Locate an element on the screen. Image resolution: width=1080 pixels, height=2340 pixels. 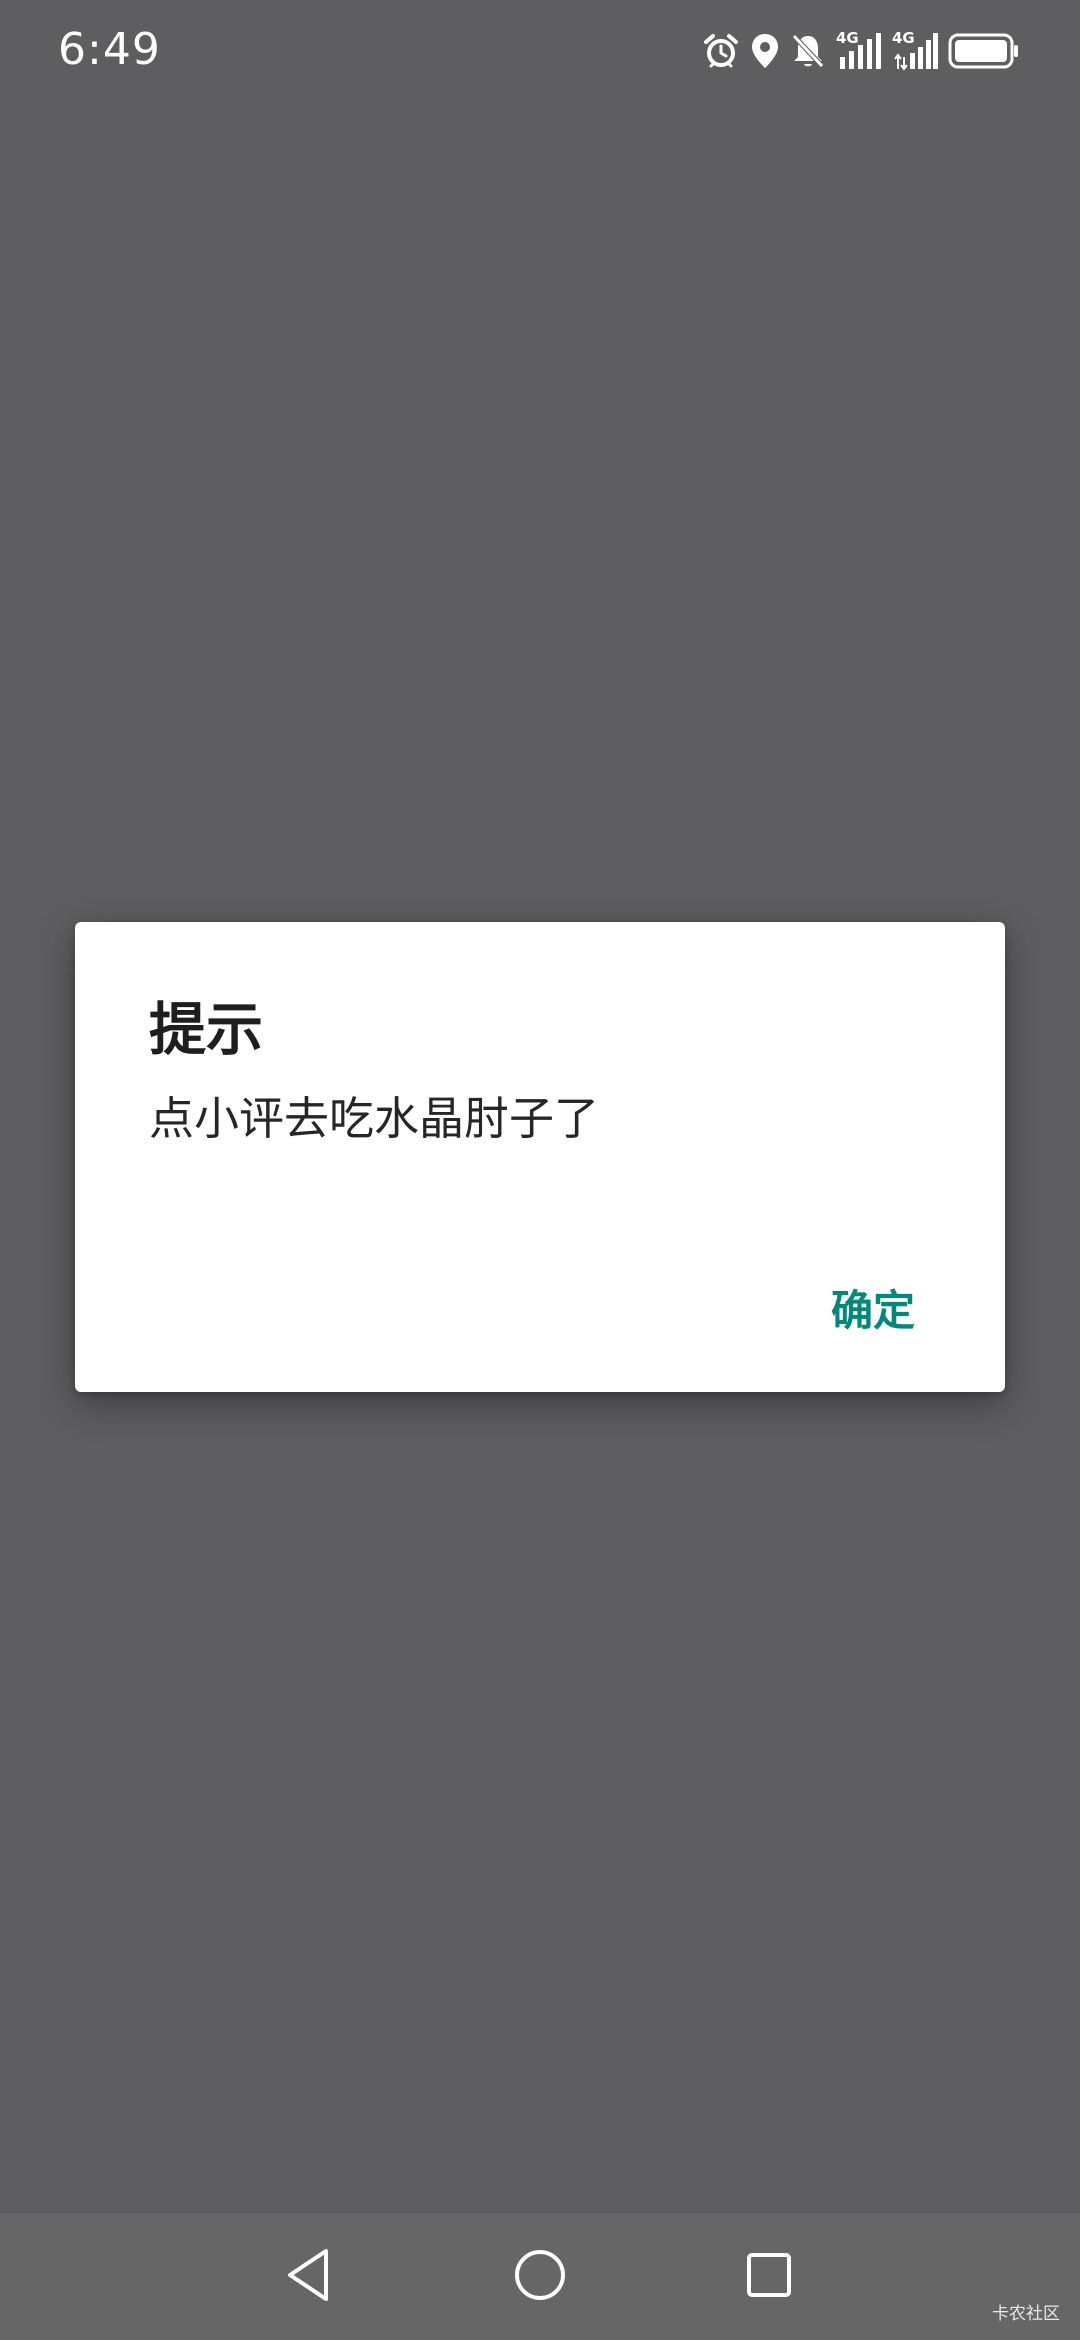
status-bar: 6:49 4G 4G is located at coordinates (540, 50).